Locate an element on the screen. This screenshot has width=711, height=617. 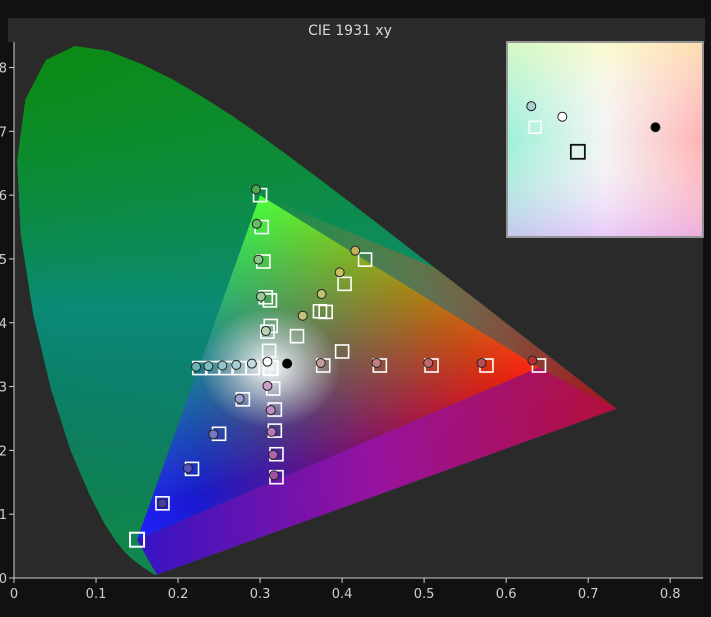
x-tick-label: 0.8 is located at coordinates (670, 594).